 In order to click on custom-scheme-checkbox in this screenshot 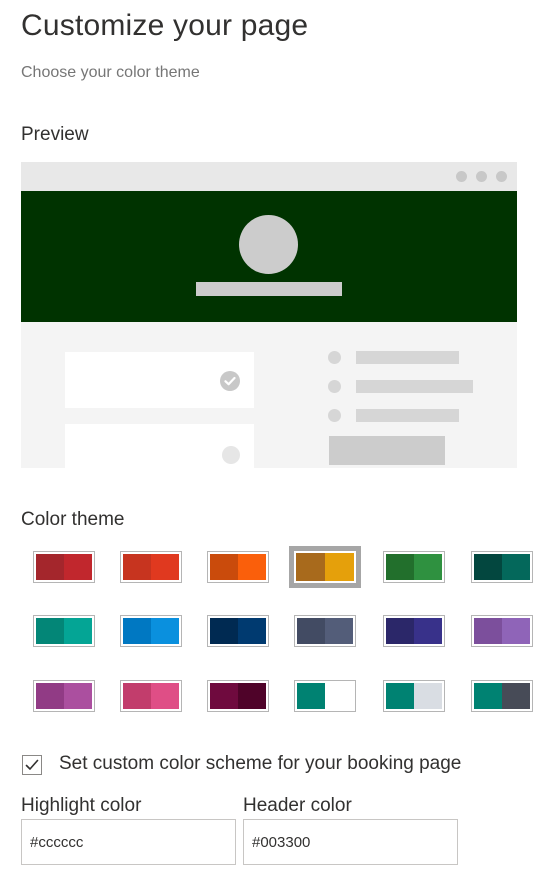, I will do `click(32, 765)`.